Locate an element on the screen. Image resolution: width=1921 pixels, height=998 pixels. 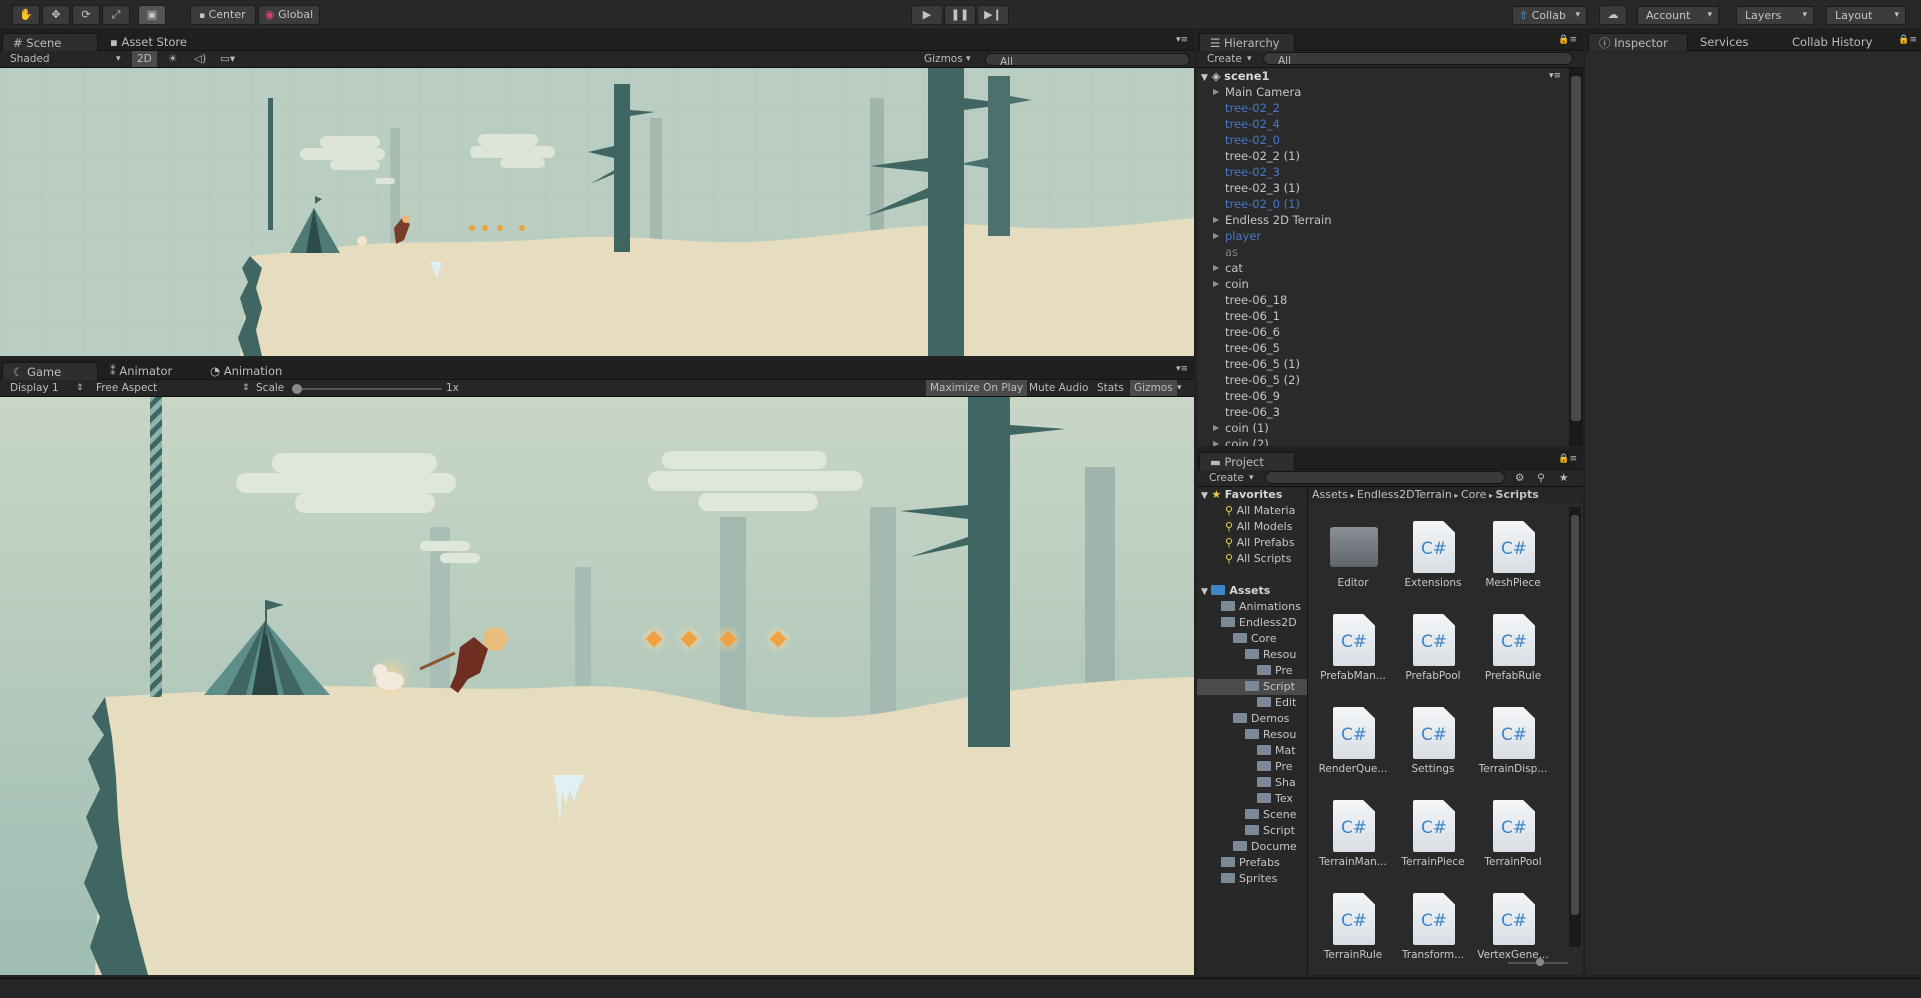
account-dropdown: Account is located at coordinates (1678, 15).